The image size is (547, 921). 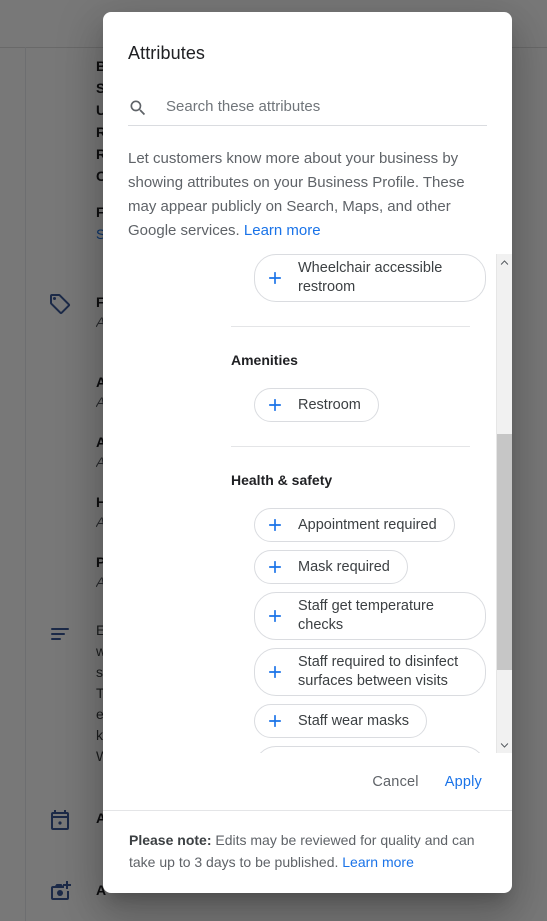 What do you see at coordinates (344, 566) in the screenshot?
I see `attribute-chip-label: Mask required` at bounding box center [344, 566].